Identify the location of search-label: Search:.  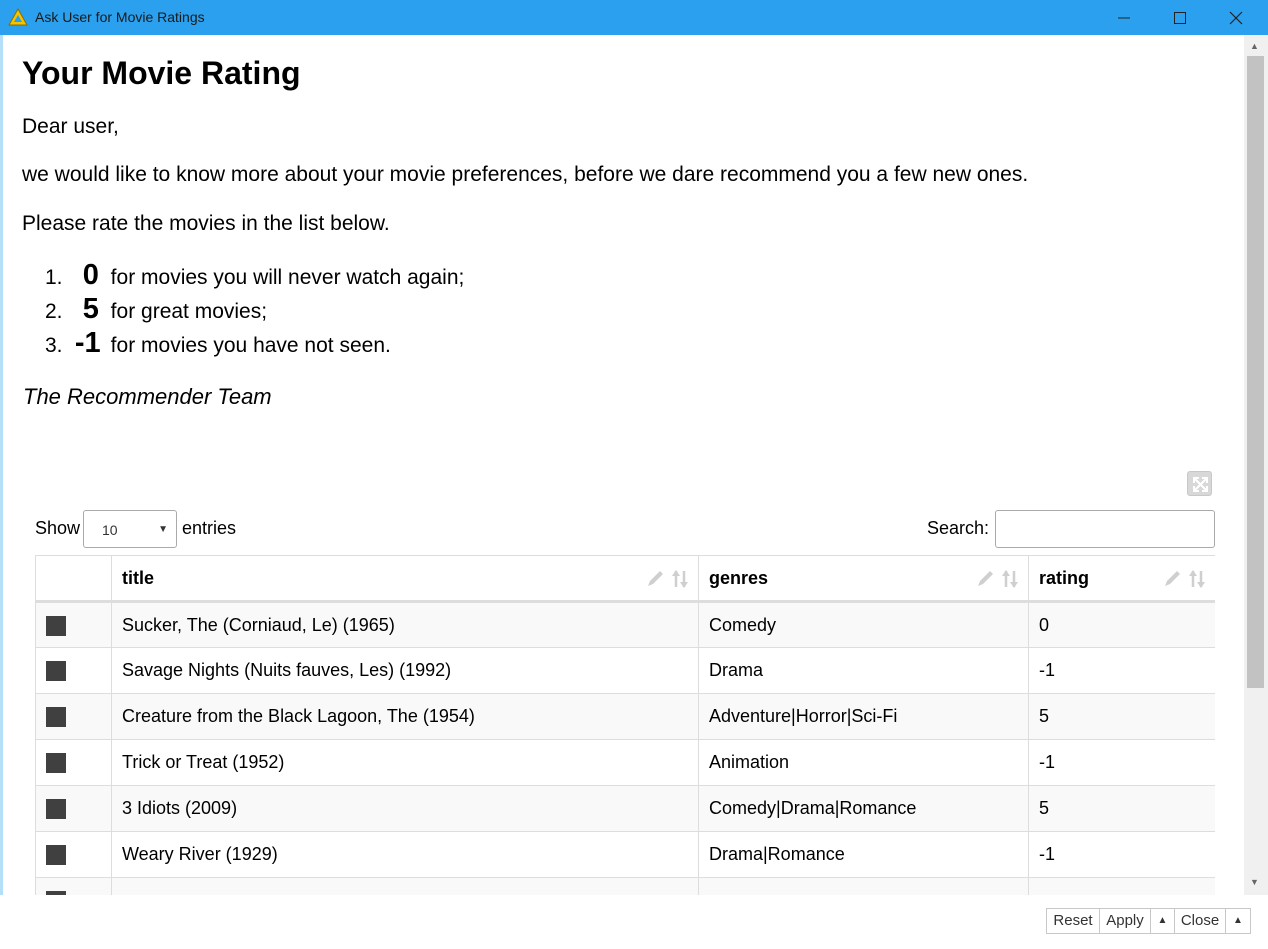
(958, 528).